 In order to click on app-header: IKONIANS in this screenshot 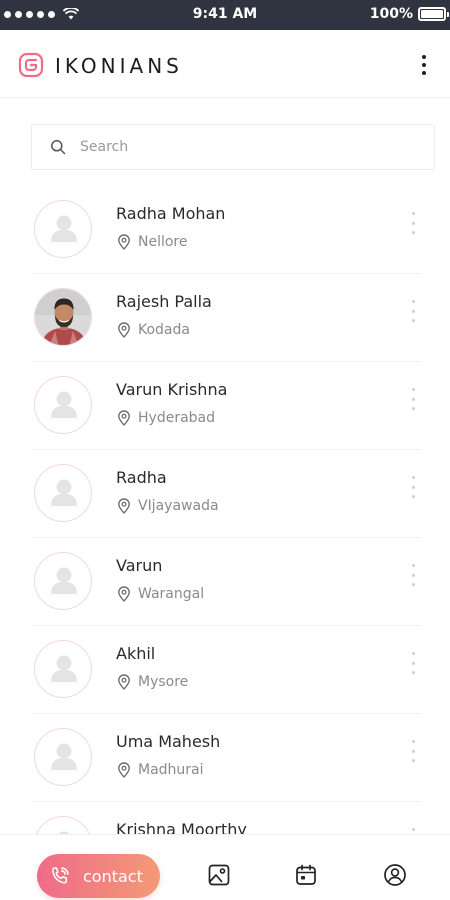, I will do `click(225, 64)`.